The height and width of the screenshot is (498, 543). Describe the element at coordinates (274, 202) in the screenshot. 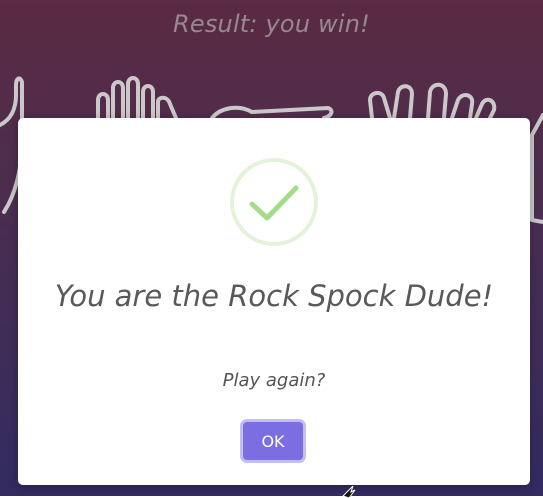

I see `success-check-icon` at that location.